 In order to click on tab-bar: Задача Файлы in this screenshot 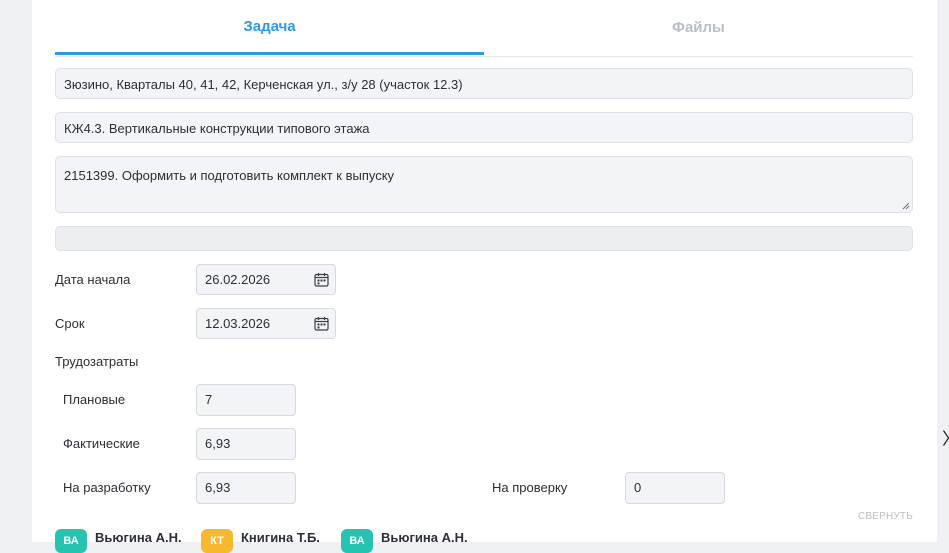, I will do `click(484, 28)`.